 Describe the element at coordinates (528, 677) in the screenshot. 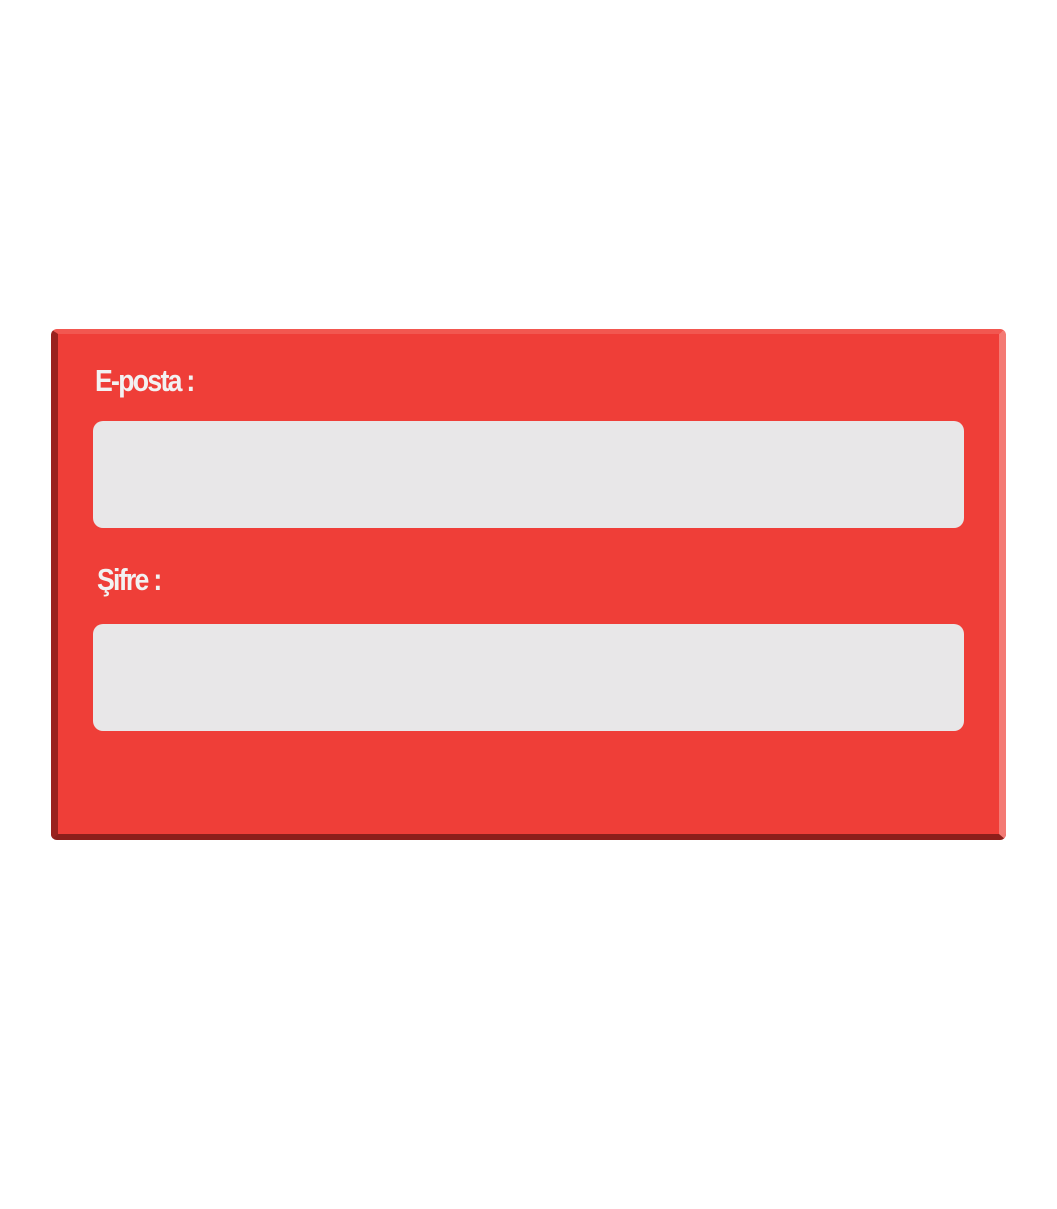

I see `password-field` at that location.